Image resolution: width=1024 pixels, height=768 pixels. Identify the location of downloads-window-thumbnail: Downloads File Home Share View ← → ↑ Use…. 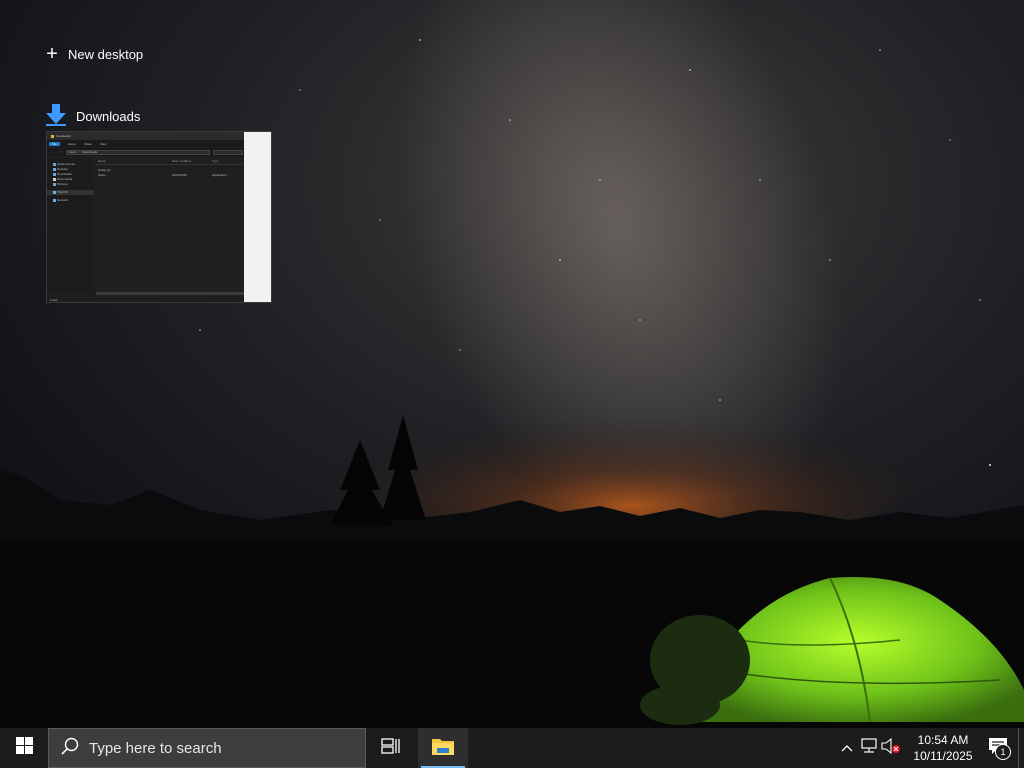
(159, 217).